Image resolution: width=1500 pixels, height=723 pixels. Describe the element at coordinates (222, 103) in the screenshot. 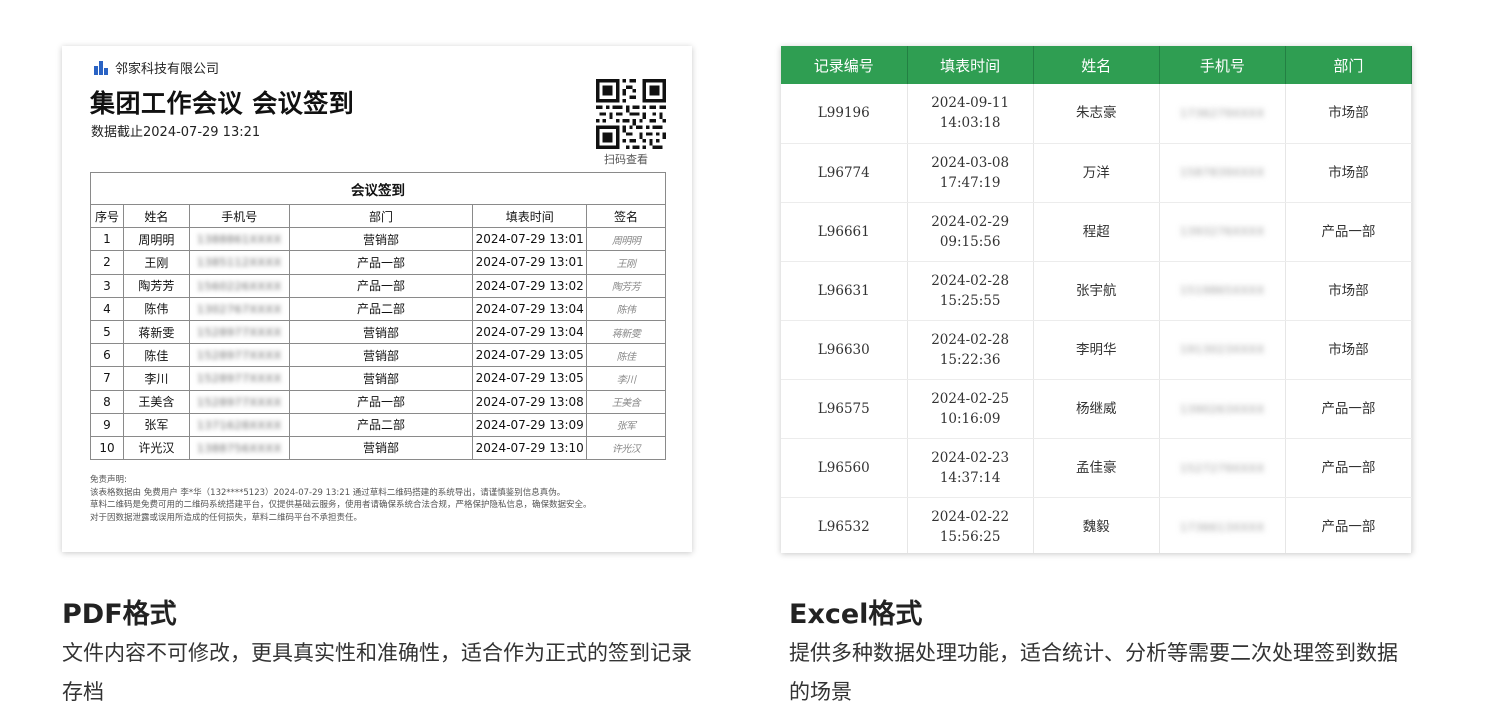

I see `document-title: 集团工作会议 会议签到` at that location.